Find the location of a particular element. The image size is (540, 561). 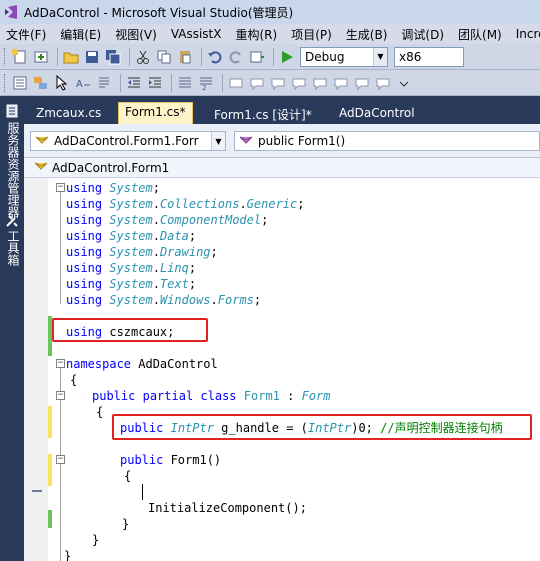

tab-form1-designer: Form1.cs [设计]* is located at coordinates (263, 114).